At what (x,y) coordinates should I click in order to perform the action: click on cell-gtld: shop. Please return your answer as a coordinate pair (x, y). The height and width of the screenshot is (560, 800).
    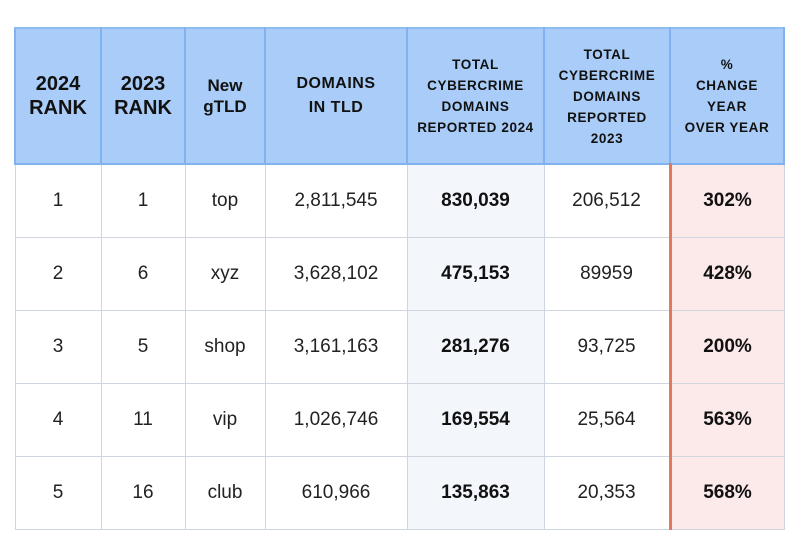
    Looking at the image, I should click on (225, 347).